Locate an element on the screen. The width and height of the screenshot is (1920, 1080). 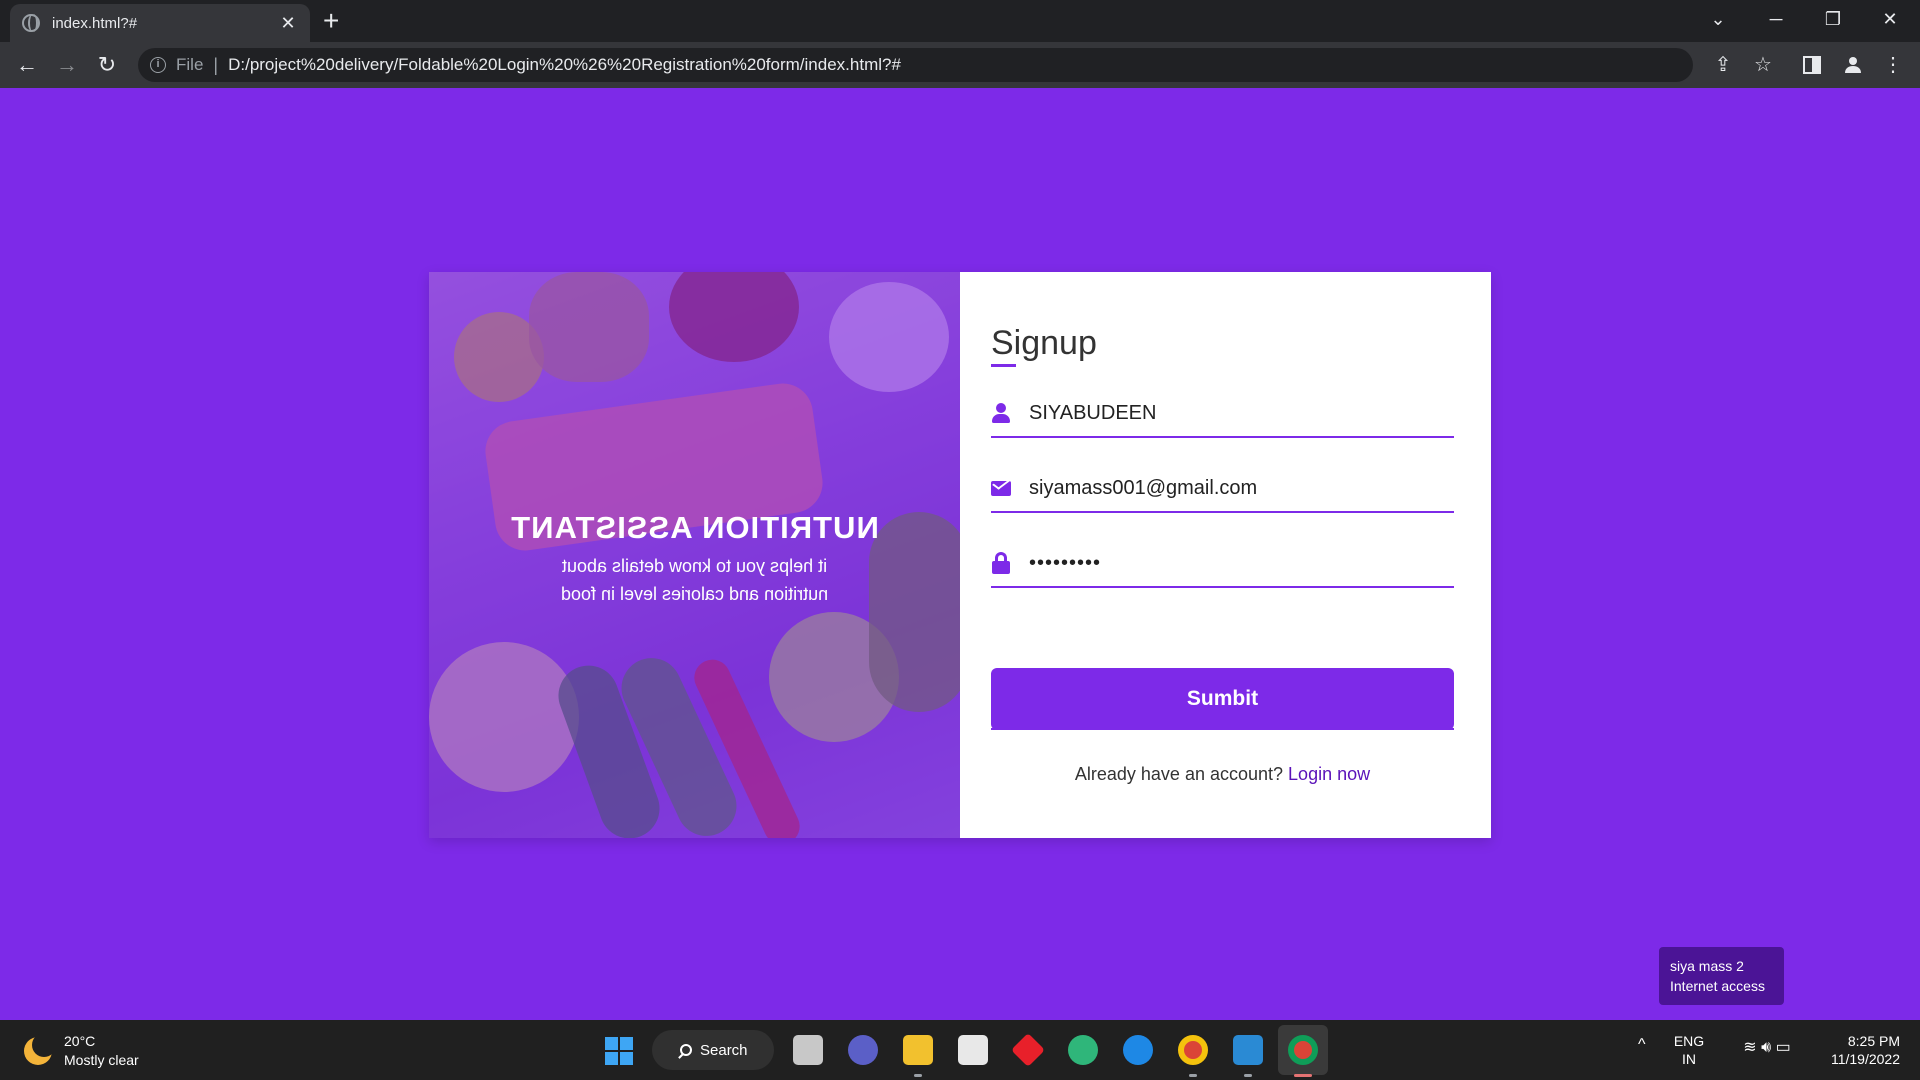
name-field: SIYABUDEEN is located at coordinates (1222, 414).